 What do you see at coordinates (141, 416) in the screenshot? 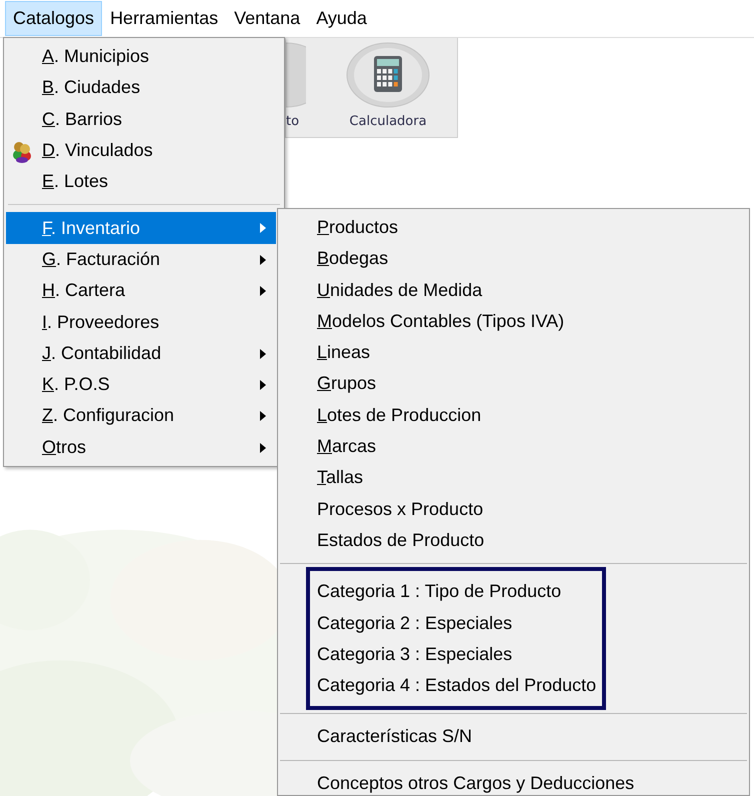
I see `menu-item: Z. Configuracion` at bounding box center [141, 416].